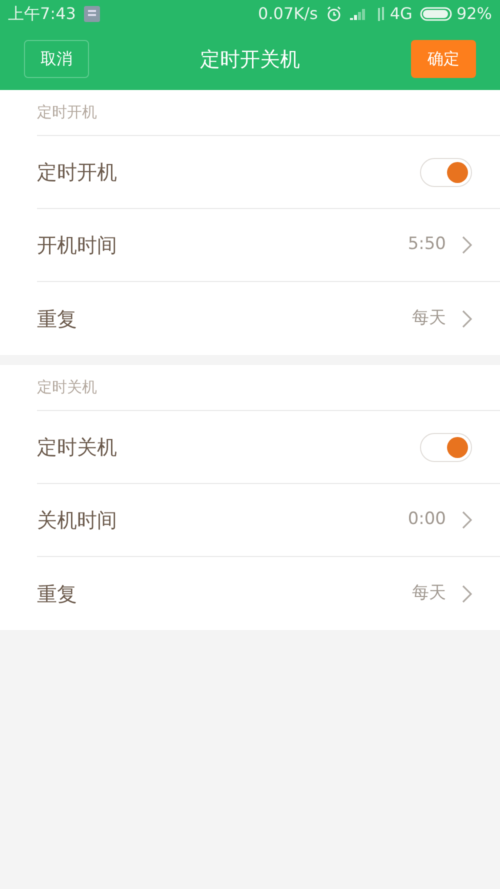 The width and height of the screenshot is (500, 889). Describe the element at coordinates (92, 14) in the screenshot. I see `notification-icon` at that location.